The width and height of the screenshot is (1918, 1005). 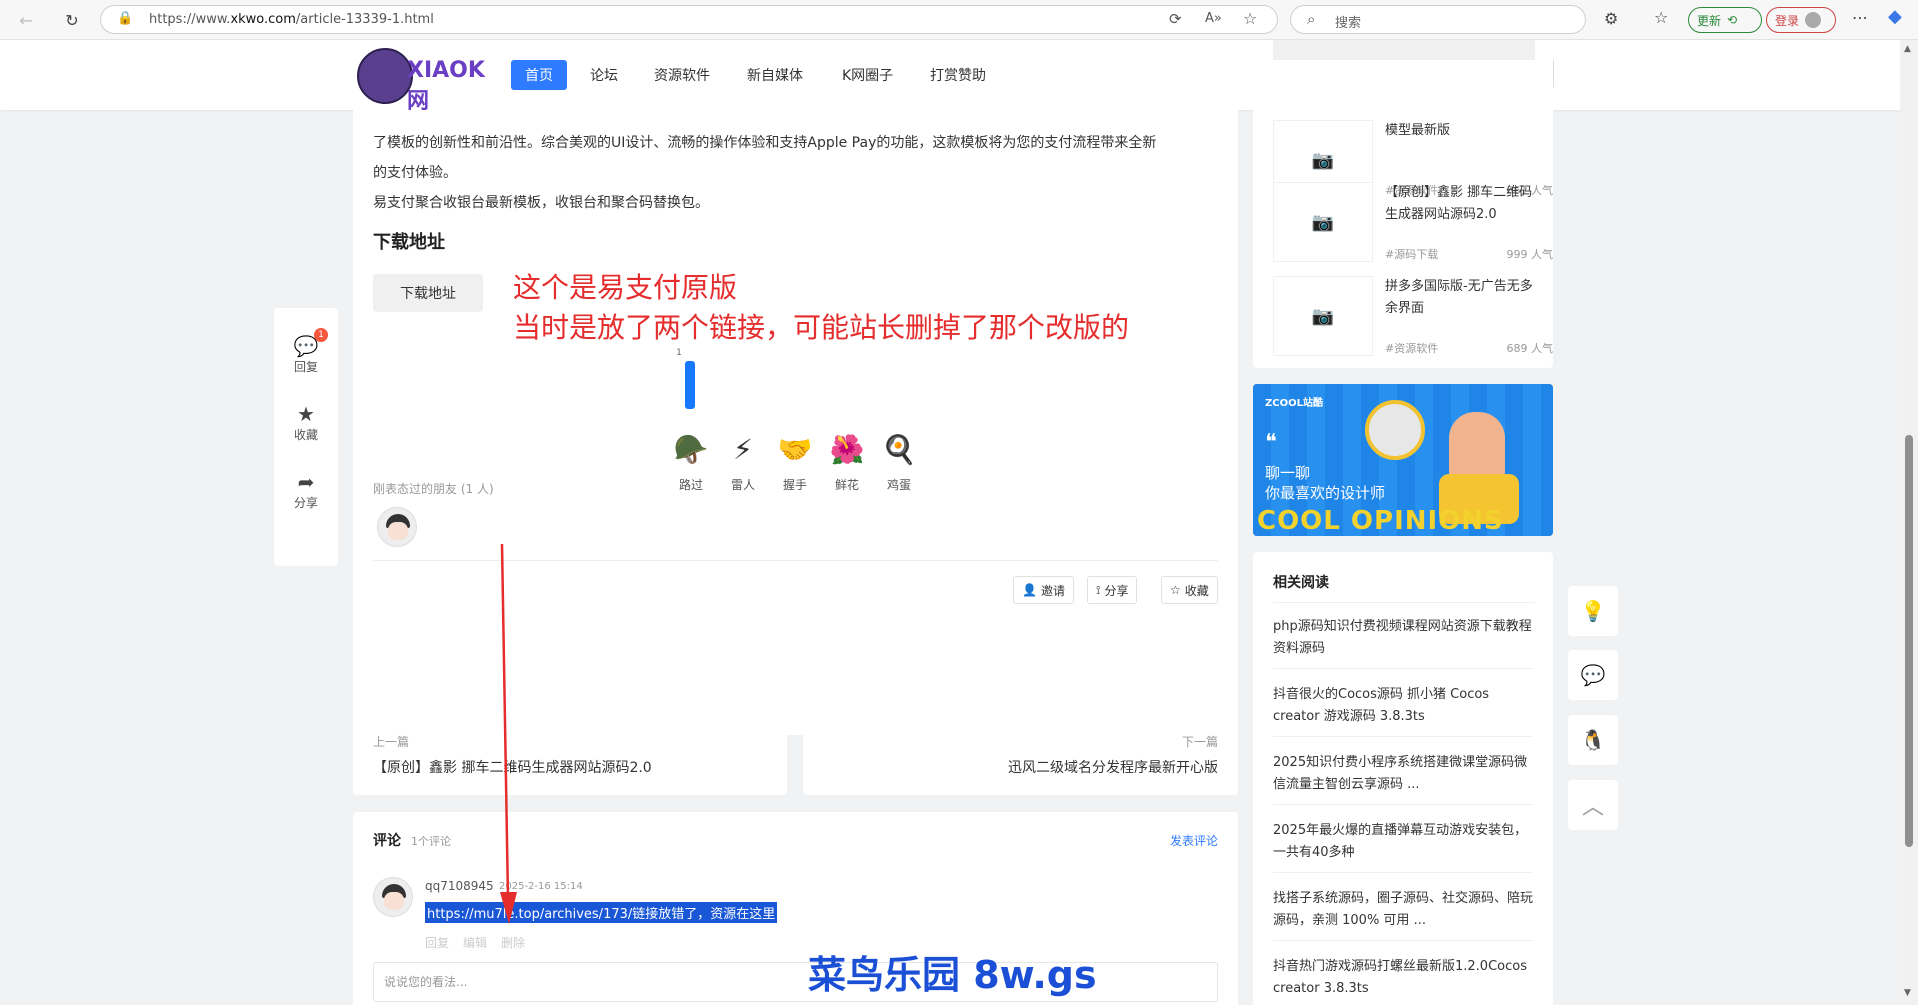 What do you see at coordinates (1593, 675) in the screenshot?
I see `wechat-button: 💬` at bounding box center [1593, 675].